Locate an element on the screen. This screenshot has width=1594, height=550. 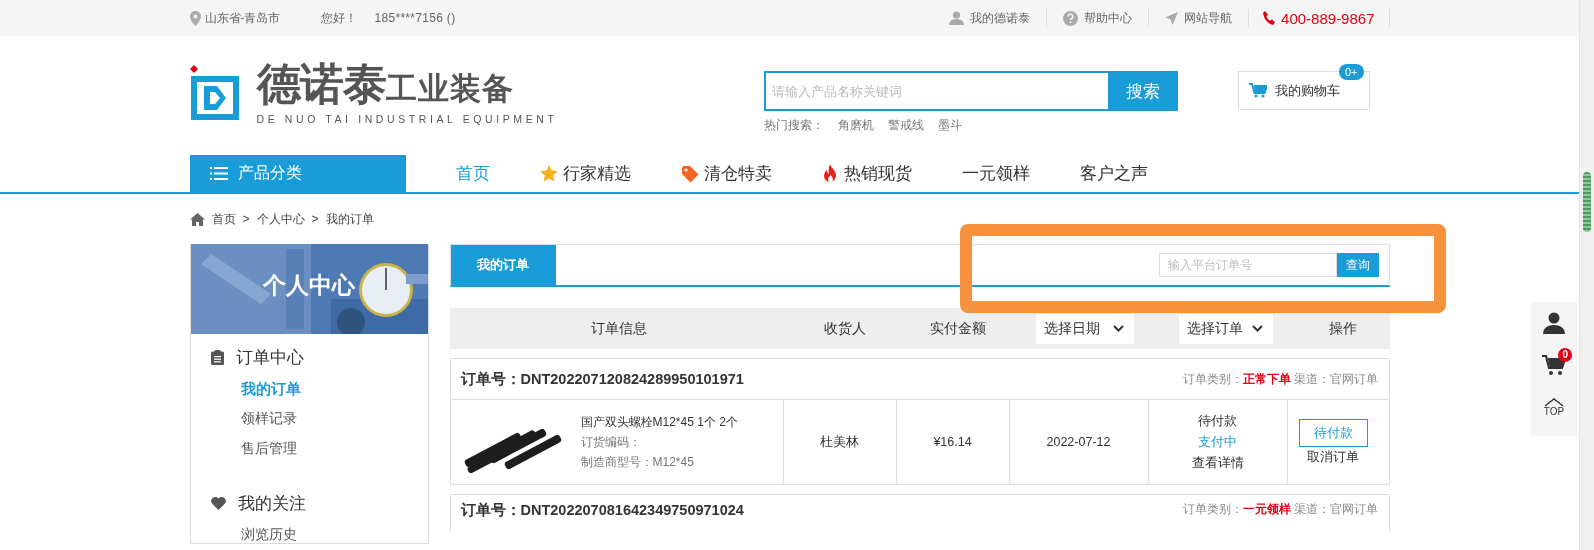
nav-link: 热销现货 is located at coordinates (877, 173).